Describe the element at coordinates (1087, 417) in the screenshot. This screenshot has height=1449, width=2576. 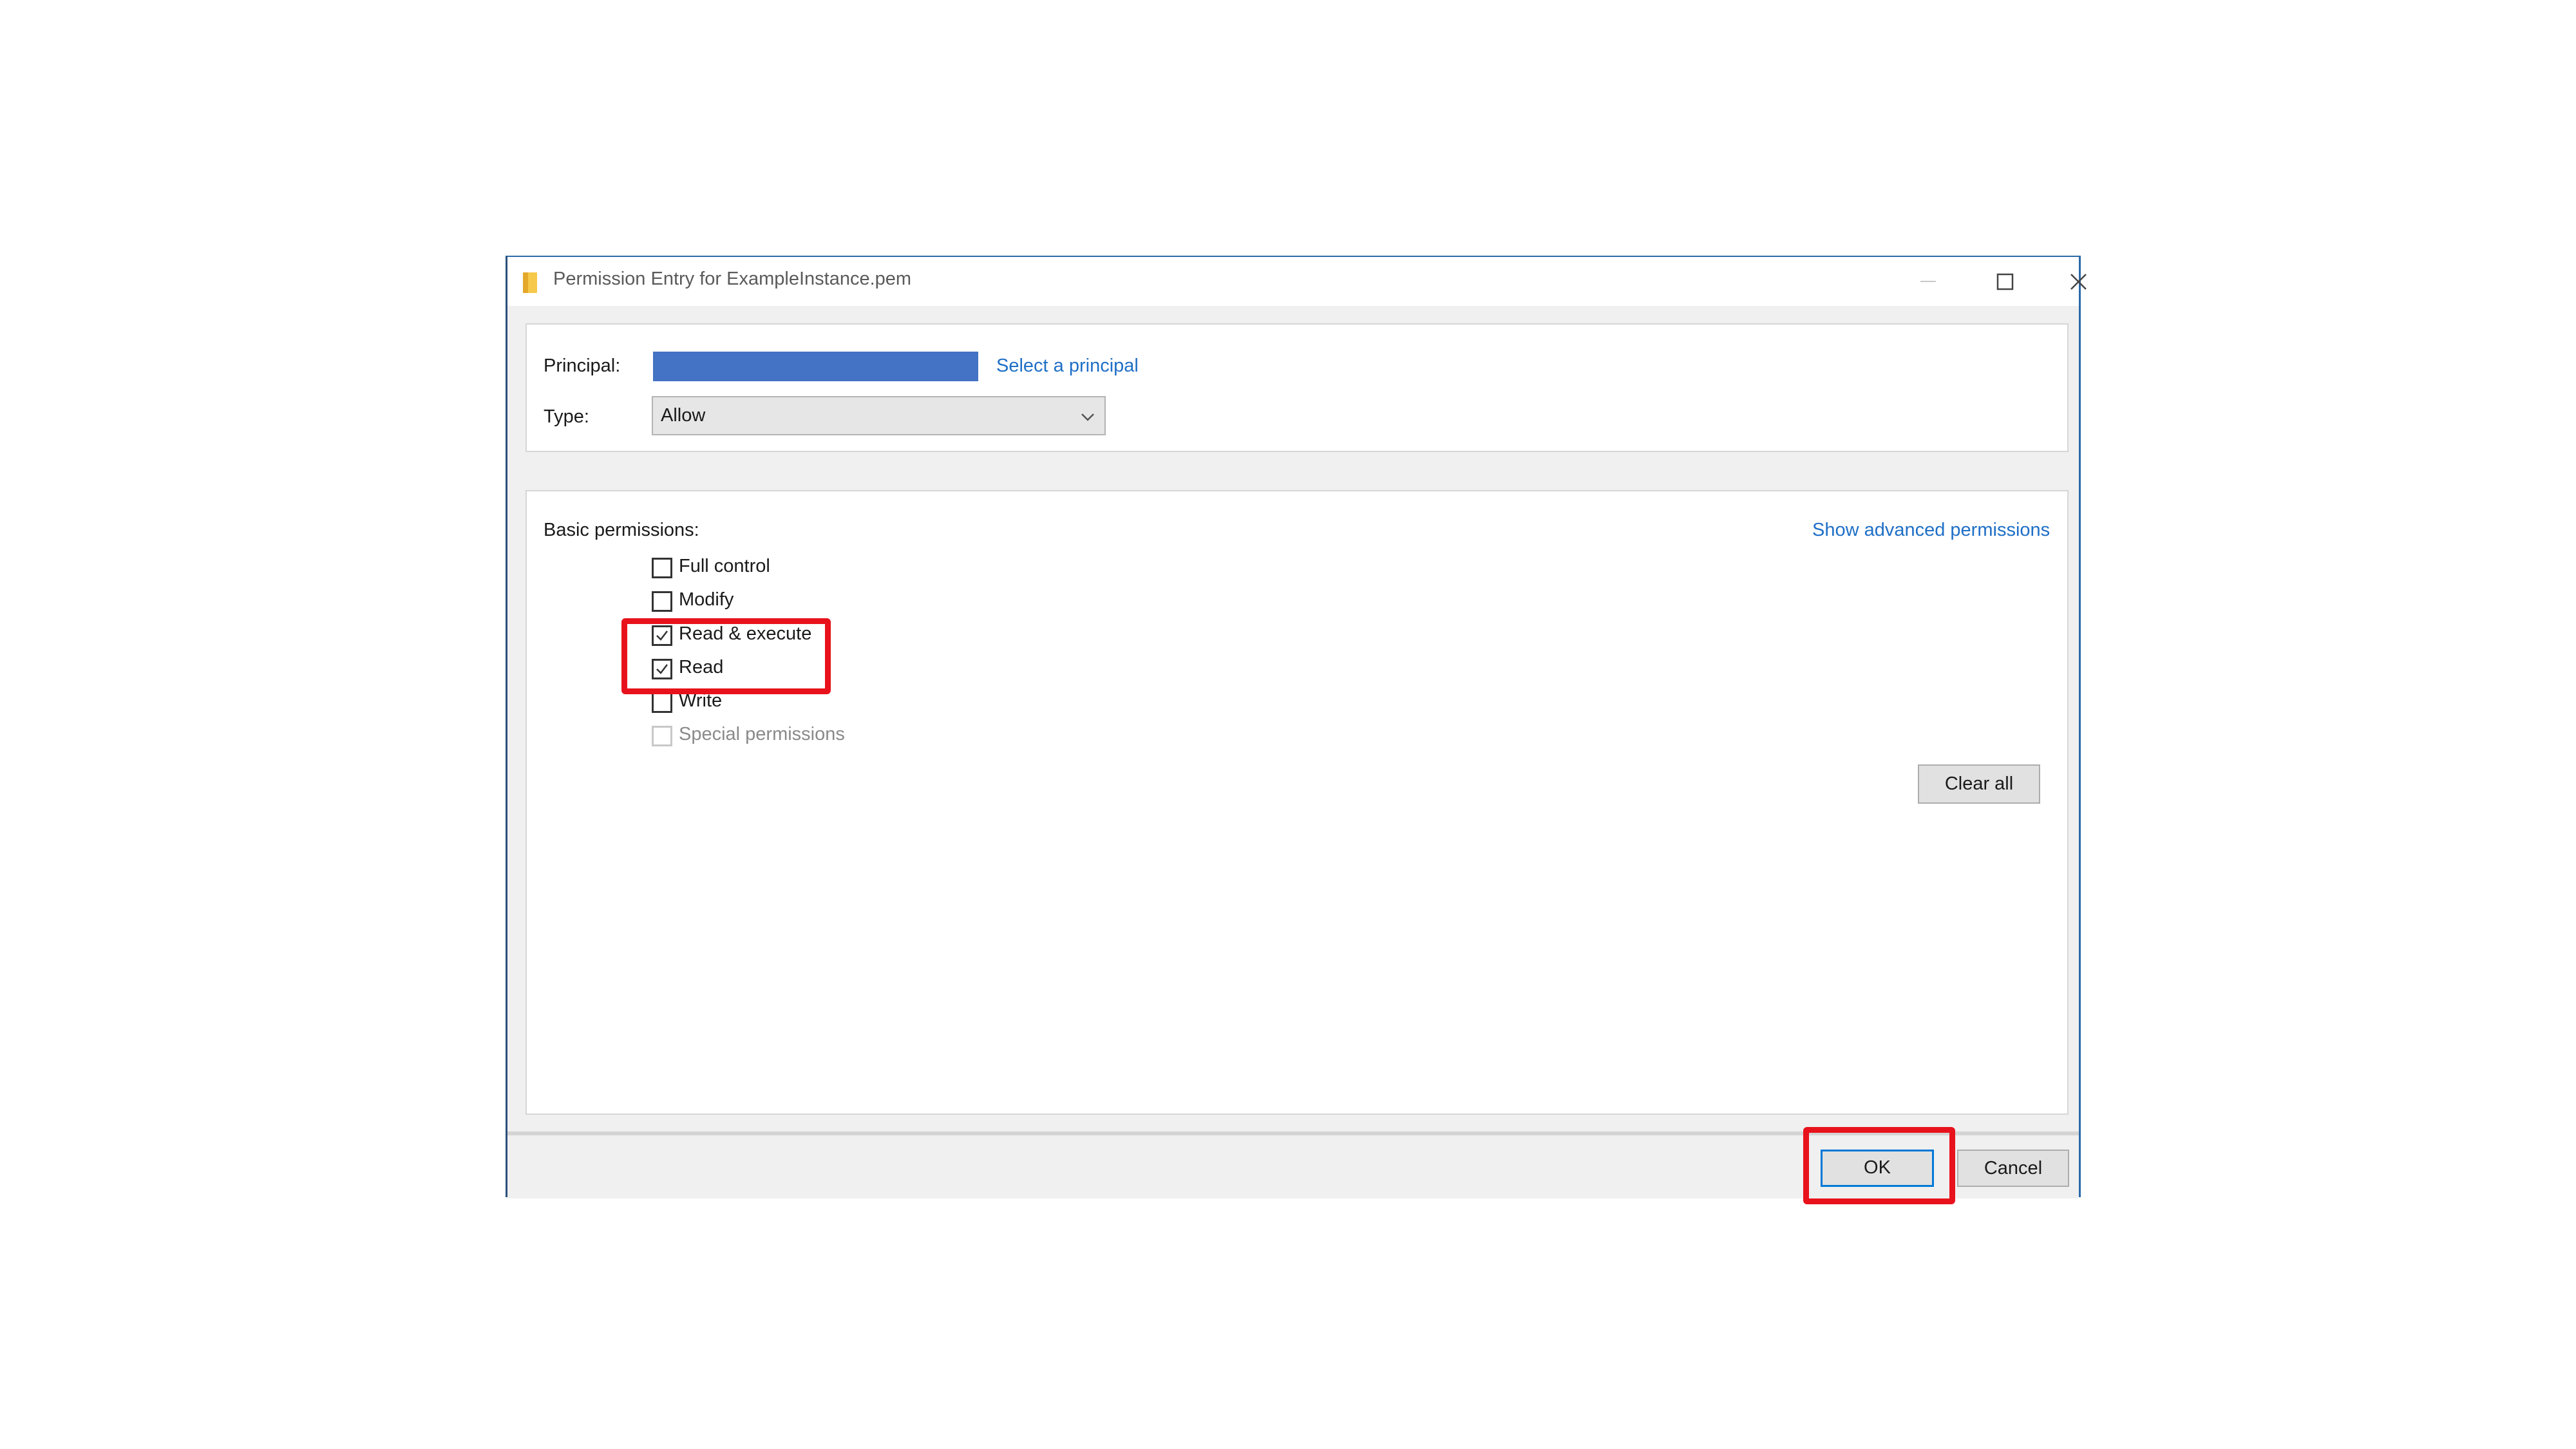
I see `chevron-down-icon` at that location.